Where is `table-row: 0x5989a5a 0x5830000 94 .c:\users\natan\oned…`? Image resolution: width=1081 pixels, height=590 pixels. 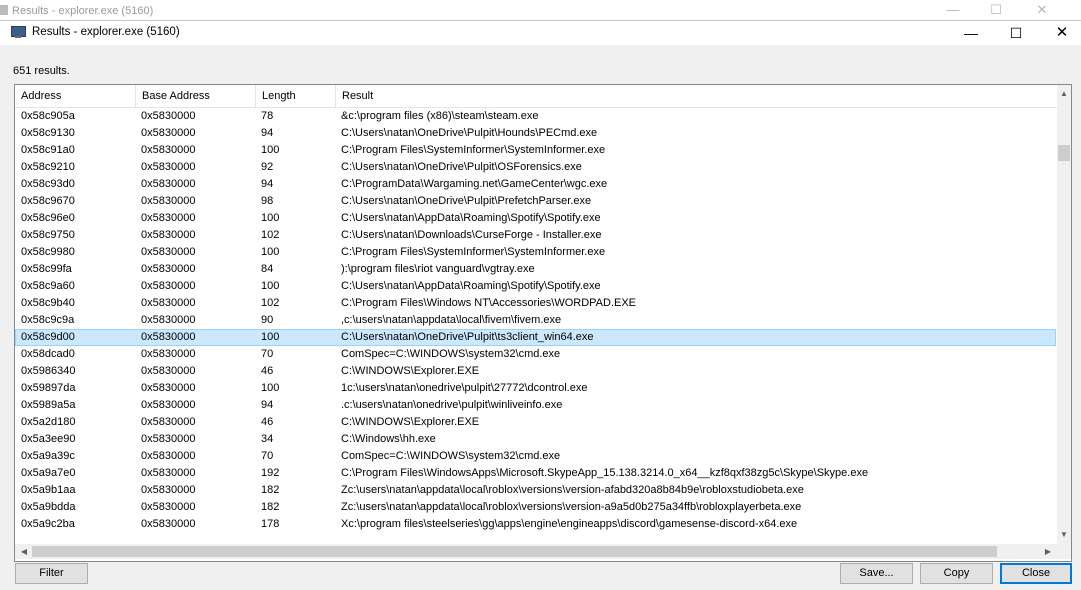 table-row: 0x5989a5a 0x5830000 94 .c:\users\natan\oned… is located at coordinates (535, 405).